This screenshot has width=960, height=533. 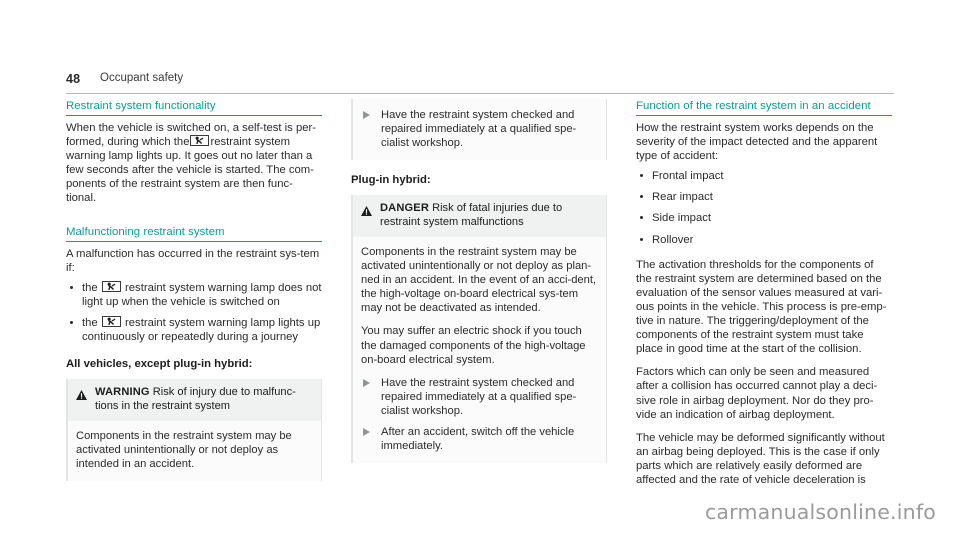 What do you see at coordinates (688, 176) in the screenshot?
I see `bullet-text: Frontal impact` at bounding box center [688, 176].